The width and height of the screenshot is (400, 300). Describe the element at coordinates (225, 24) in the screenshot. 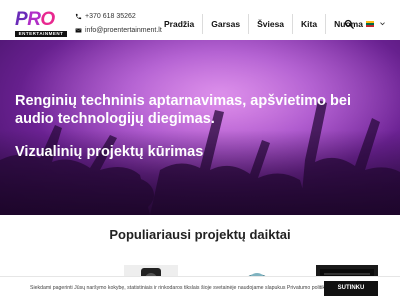

I see `nav-item-garsas: Garsas` at that location.